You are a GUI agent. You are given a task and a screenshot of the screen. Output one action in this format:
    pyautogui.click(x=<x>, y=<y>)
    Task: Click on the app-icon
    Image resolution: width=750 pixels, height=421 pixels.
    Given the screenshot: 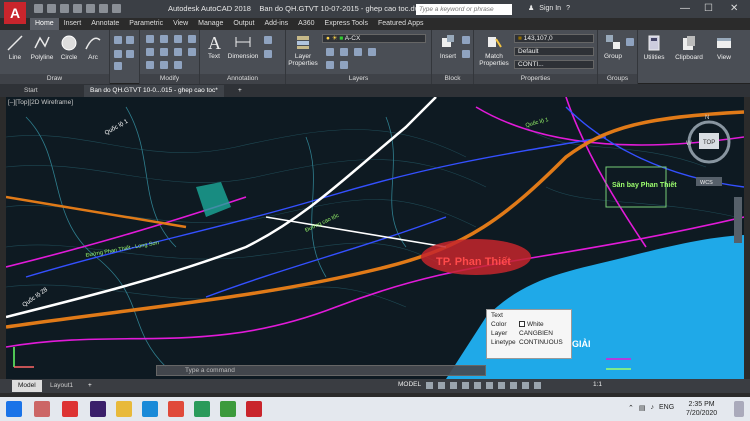 What is the action you would take?
    pyautogui.click(x=70, y=409)
    